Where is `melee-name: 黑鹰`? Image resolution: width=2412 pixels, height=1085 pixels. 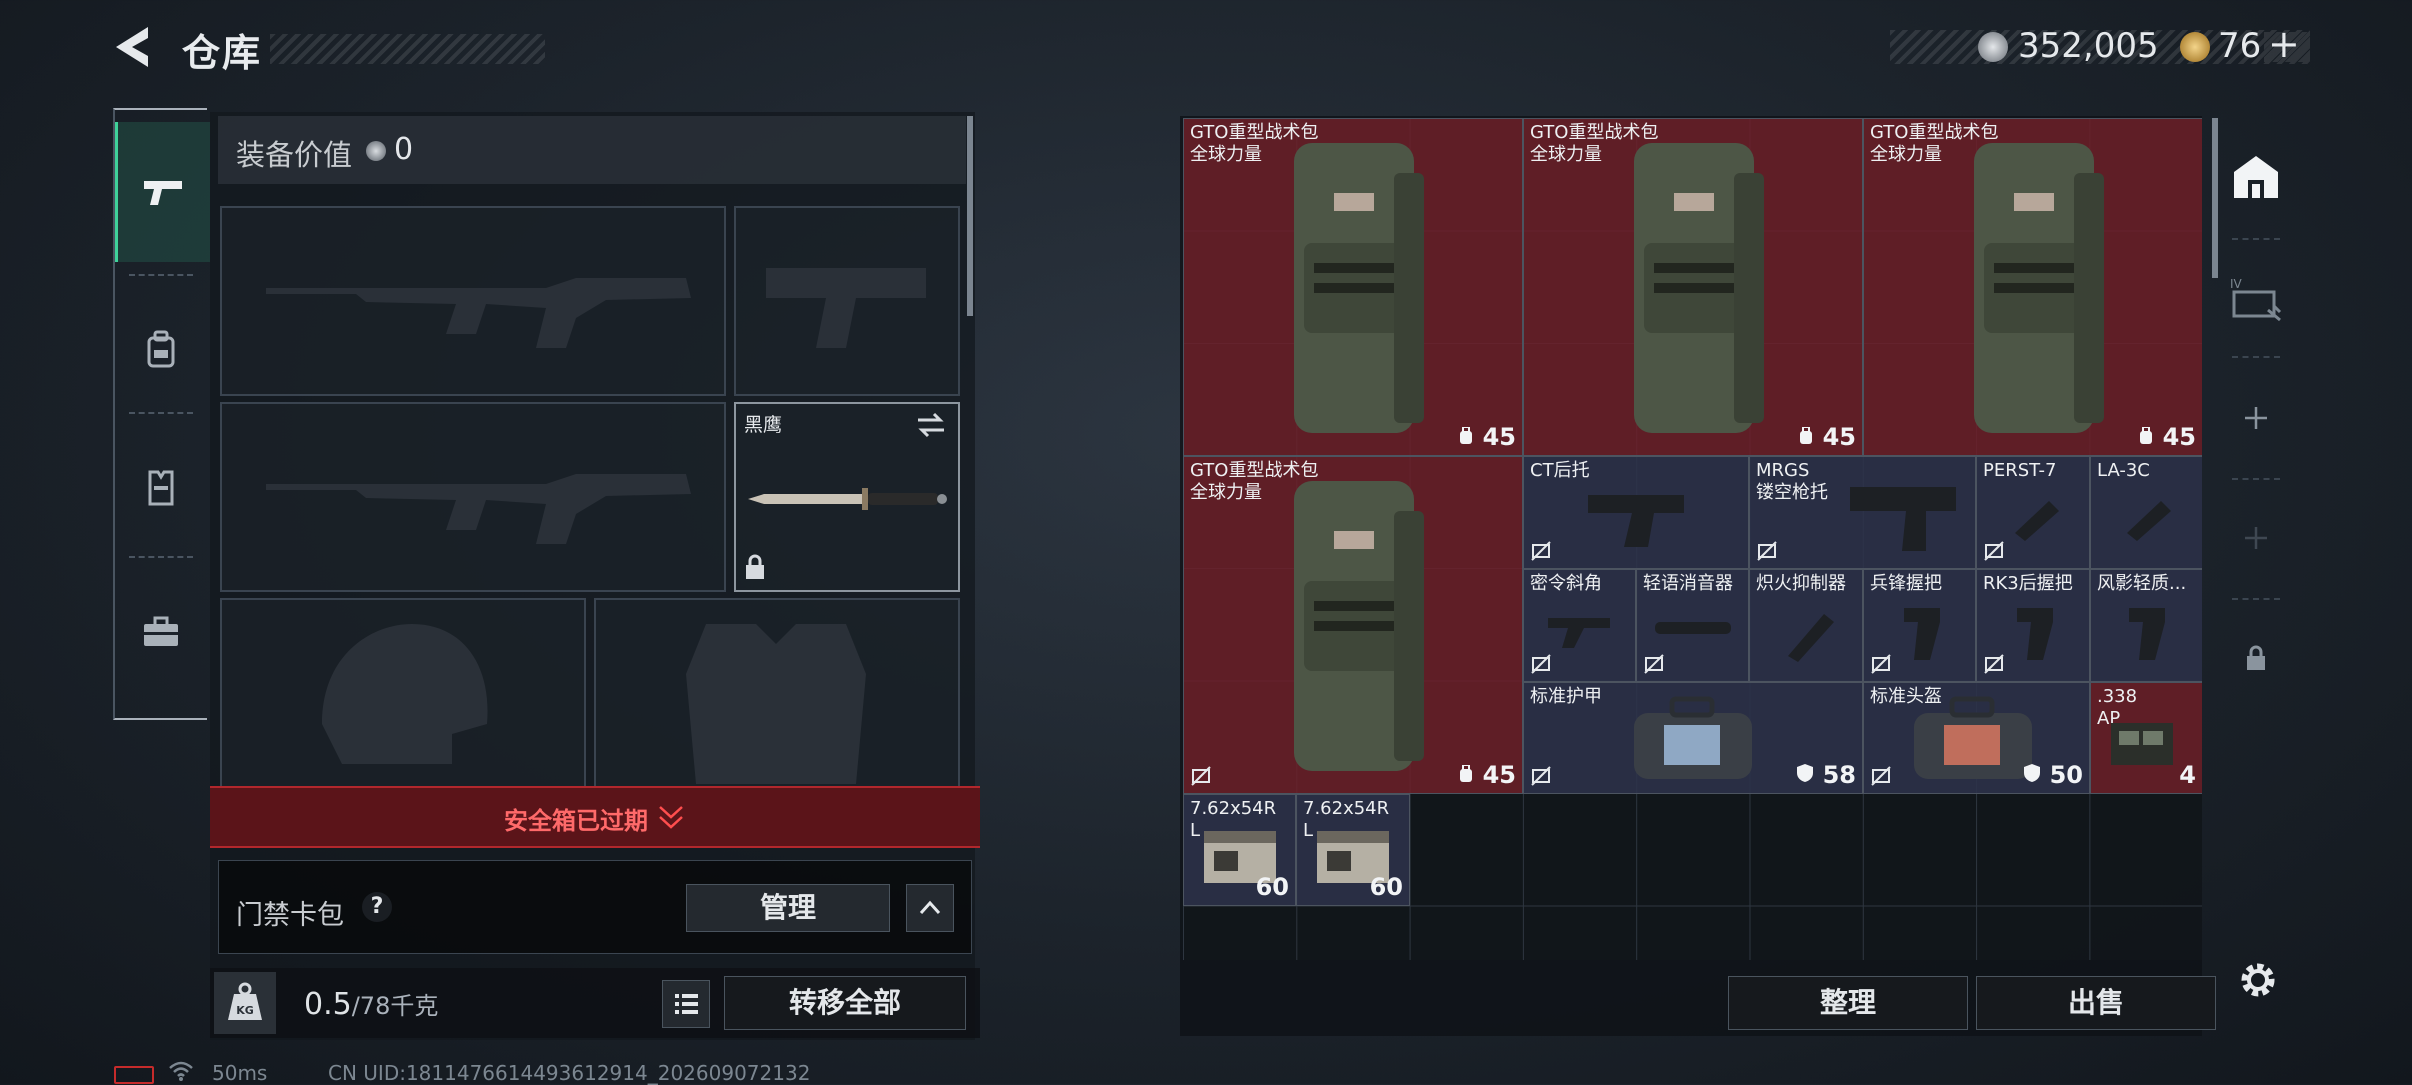 melee-name: 黑鹰 is located at coordinates (763, 425).